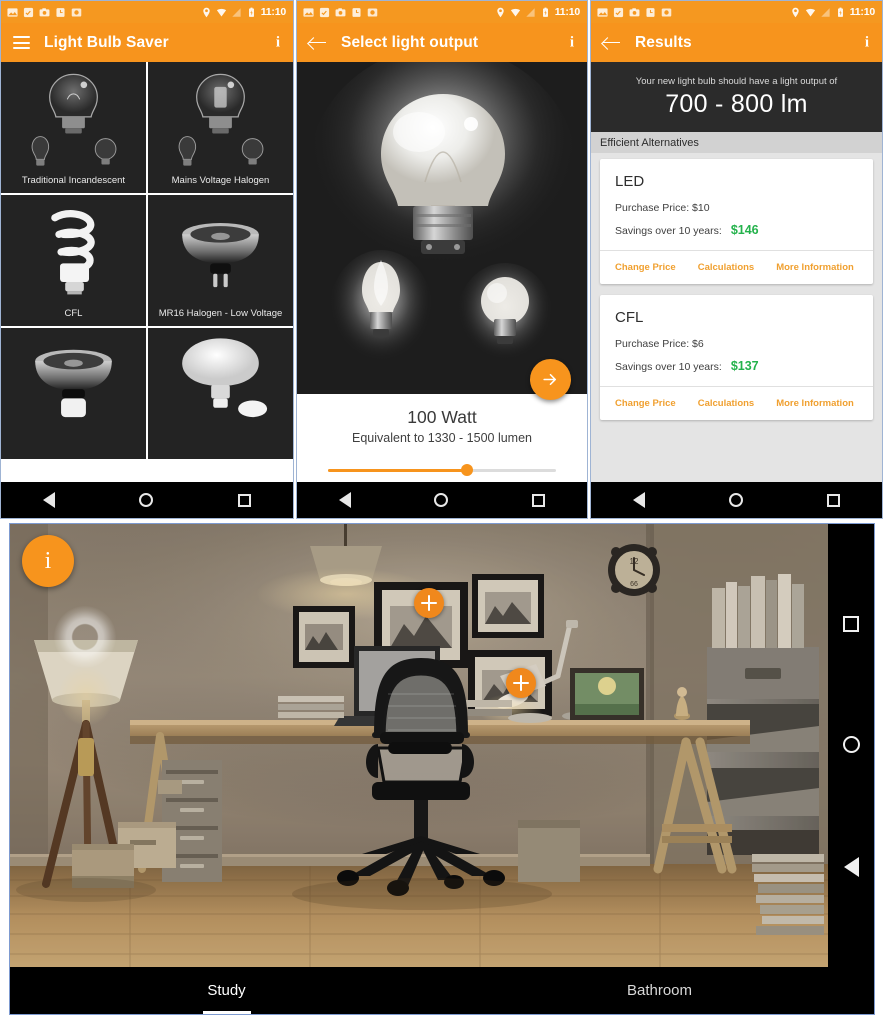  Describe the element at coordinates (225, 378) in the screenshot. I see `reflector-bulb-icon` at that location.